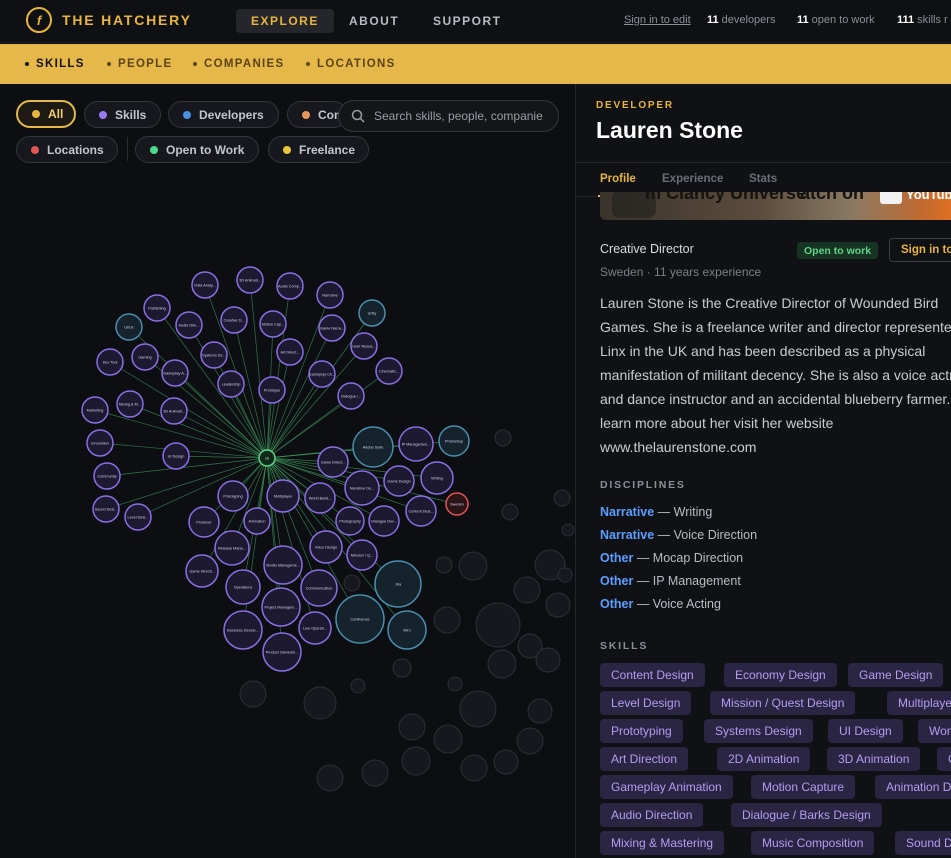 Image resolution: width=951 pixels, height=858 pixels. Describe the element at coordinates (652, 675) in the screenshot. I see `skill-tag: Content Design` at that location.